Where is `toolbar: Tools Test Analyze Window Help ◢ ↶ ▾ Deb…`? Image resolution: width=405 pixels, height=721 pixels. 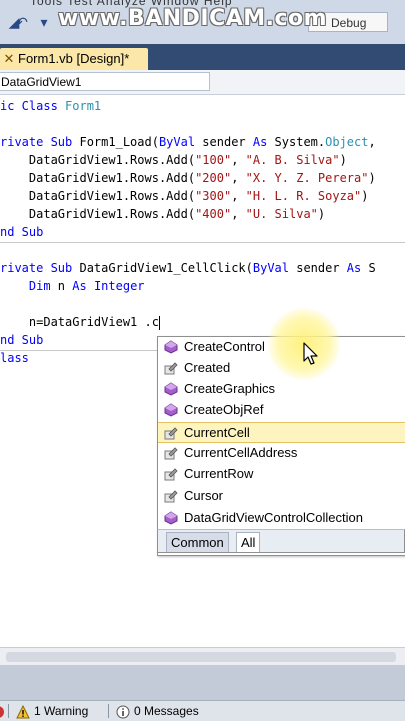 toolbar: Tools Test Analyze Window Help ◢ ↶ ▾ Deb… is located at coordinates (202, 22).